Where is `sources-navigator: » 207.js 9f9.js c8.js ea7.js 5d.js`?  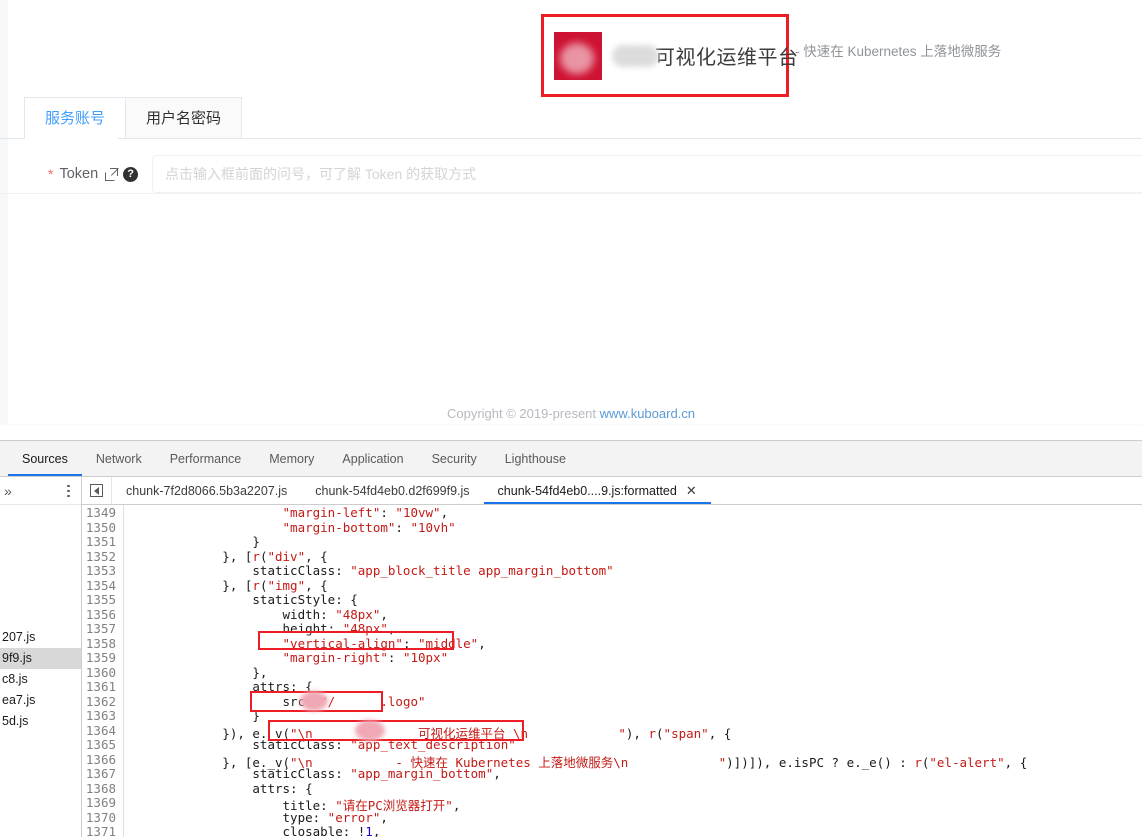 sources-navigator: » 207.js 9f9.js c8.js ea7.js 5d.js is located at coordinates (41, 657).